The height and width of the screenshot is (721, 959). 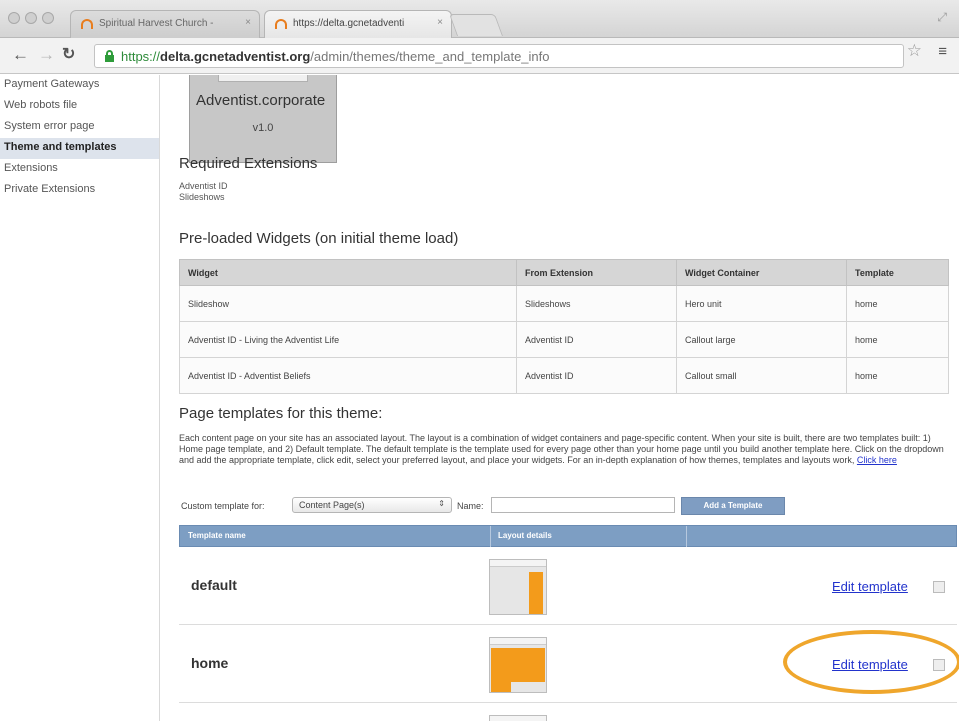 What do you see at coordinates (46, 55) in the screenshot?
I see `forward-arrow-icon: →` at bounding box center [46, 55].